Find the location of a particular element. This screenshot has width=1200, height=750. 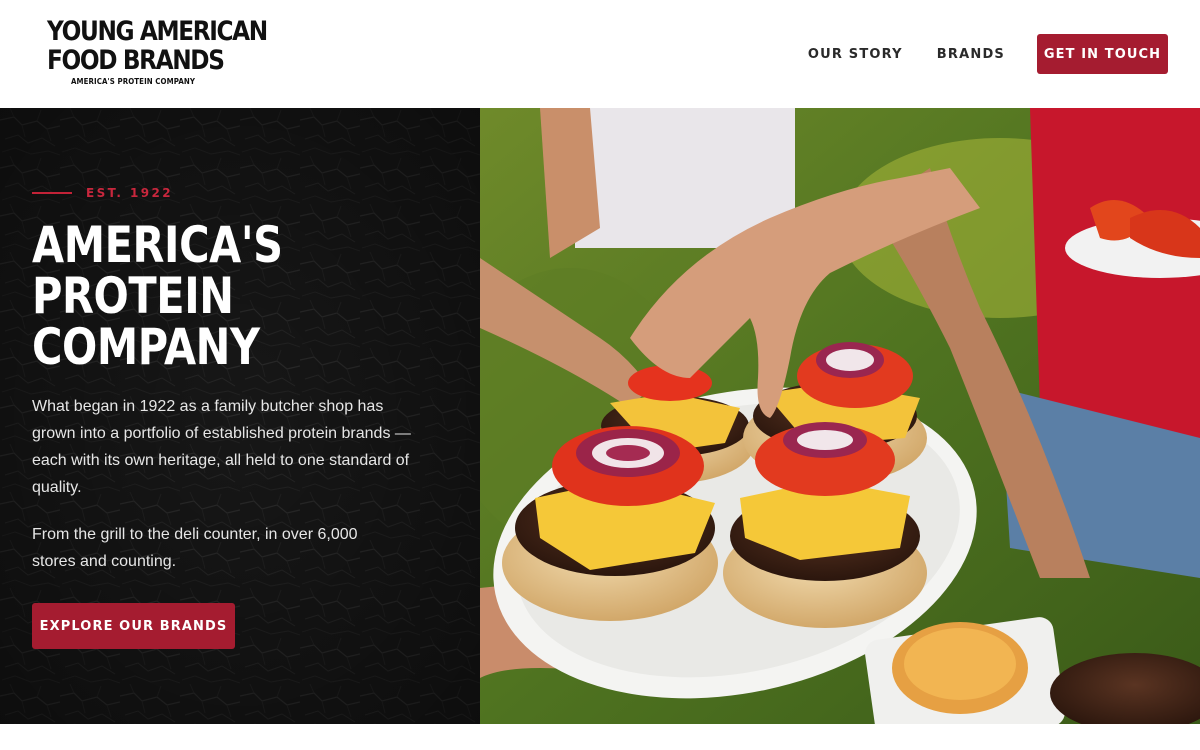

logo-line-2: FOOD BRANDS is located at coordinates (136, 60).